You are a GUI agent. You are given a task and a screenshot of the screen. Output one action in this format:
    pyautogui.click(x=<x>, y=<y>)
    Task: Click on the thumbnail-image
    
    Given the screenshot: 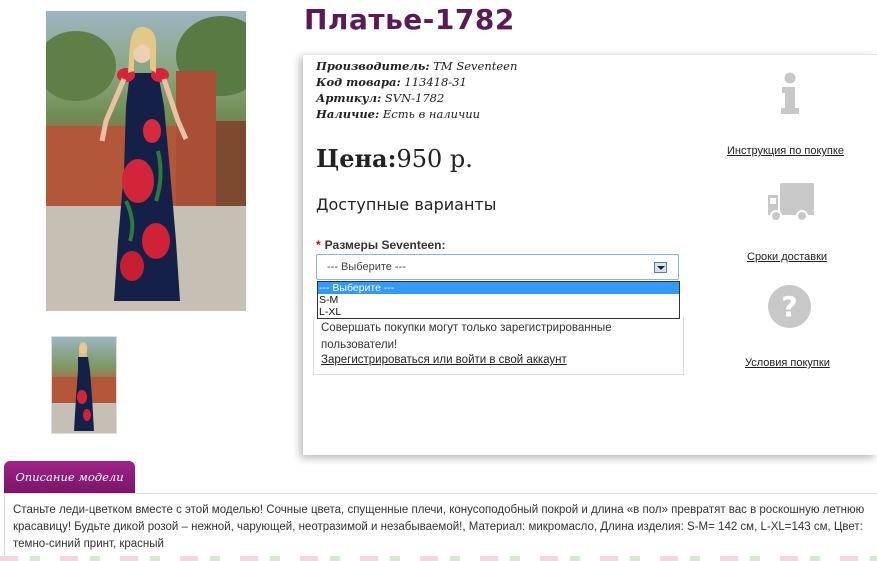 What is the action you would take?
    pyautogui.click(x=84, y=387)
    